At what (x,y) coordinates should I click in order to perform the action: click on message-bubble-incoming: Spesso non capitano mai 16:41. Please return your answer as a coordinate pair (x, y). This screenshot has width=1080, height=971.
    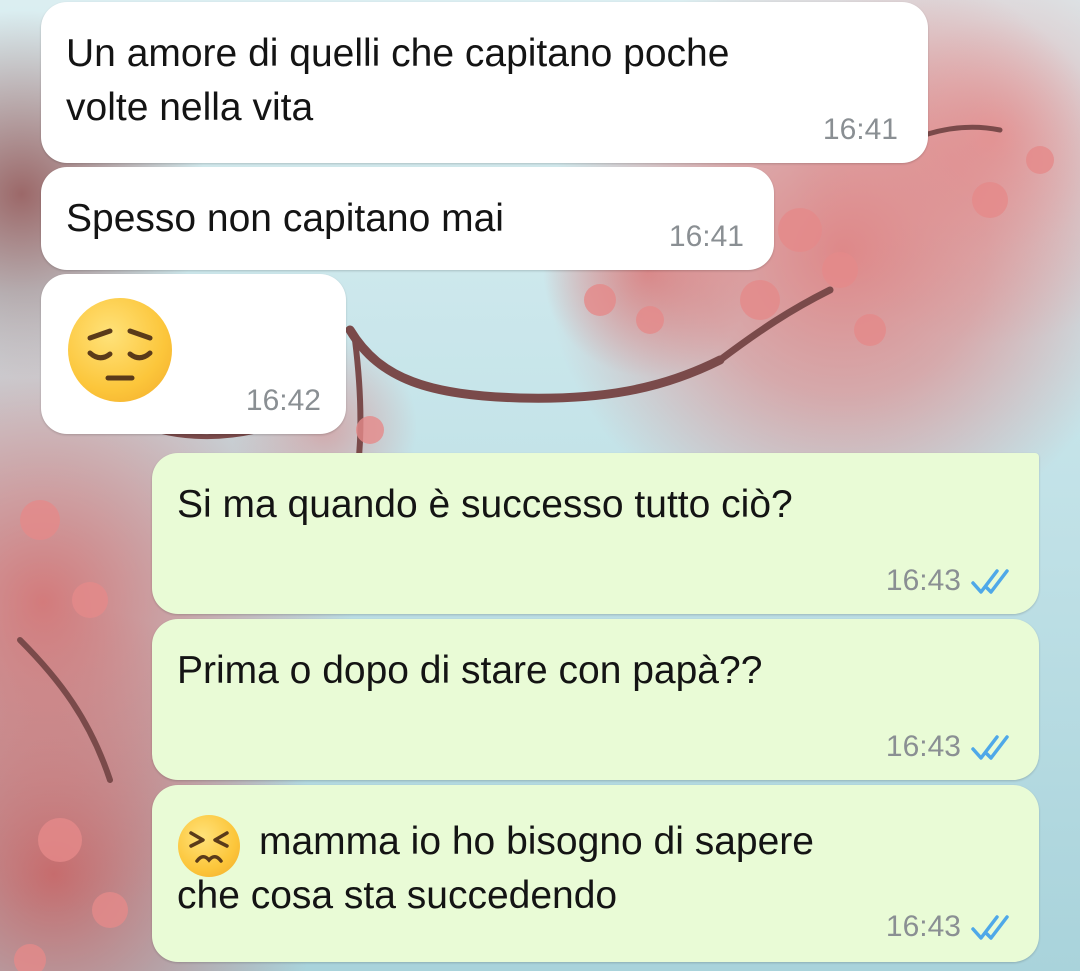
    Looking at the image, I should click on (407, 218).